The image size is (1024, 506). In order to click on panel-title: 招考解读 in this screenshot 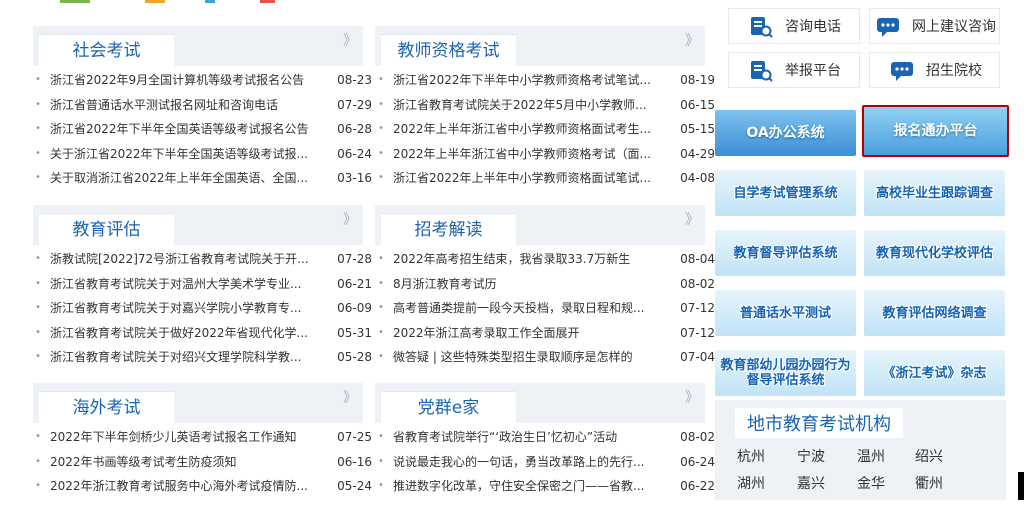, I will do `click(448, 229)`.